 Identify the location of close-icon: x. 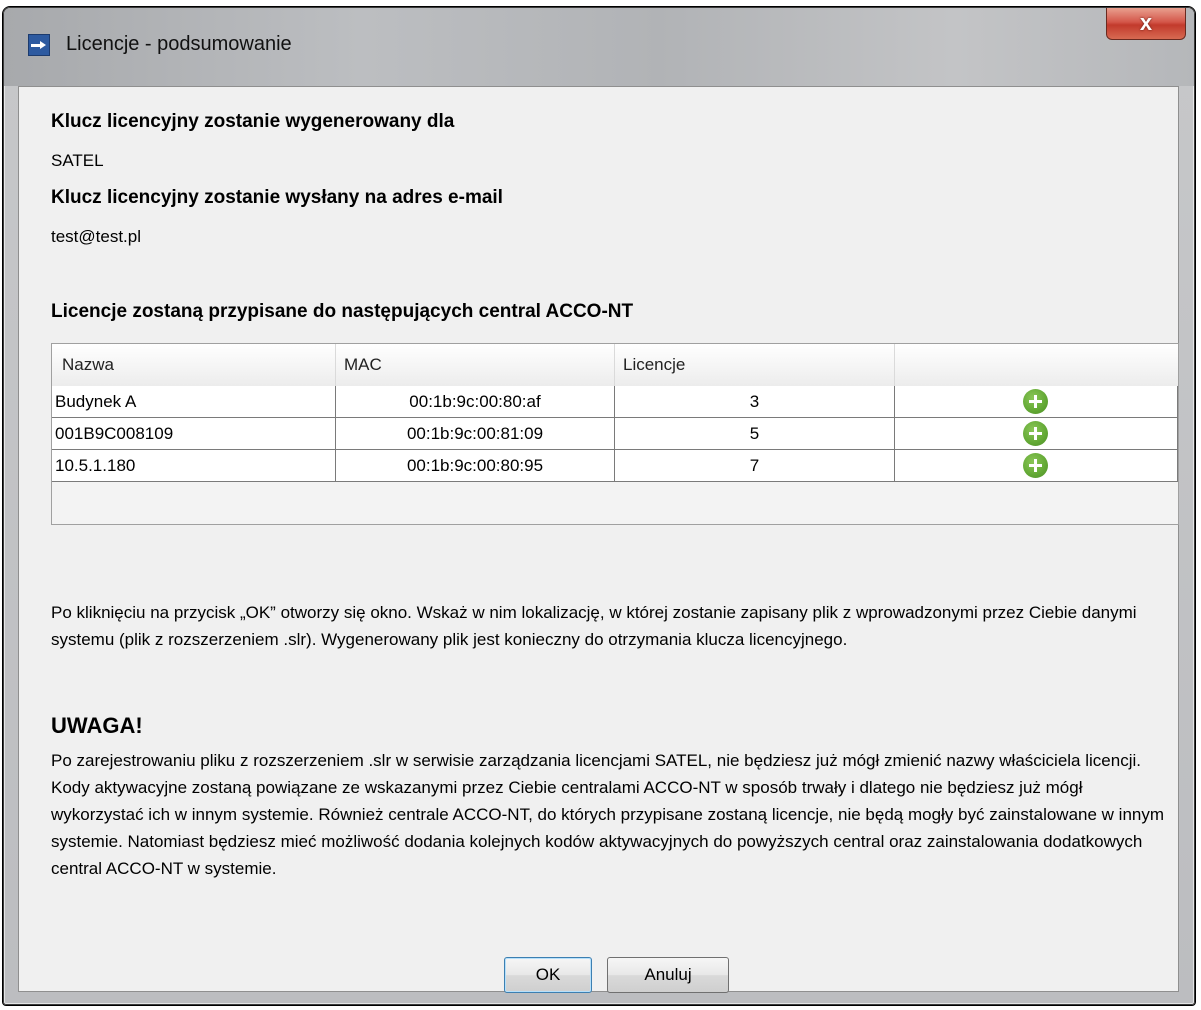
(1146, 22).